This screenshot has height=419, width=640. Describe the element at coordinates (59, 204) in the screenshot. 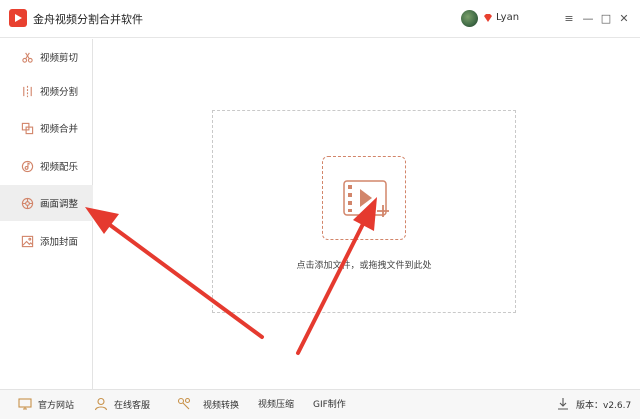

I see `sidebar-item-label: 画面调整` at that location.